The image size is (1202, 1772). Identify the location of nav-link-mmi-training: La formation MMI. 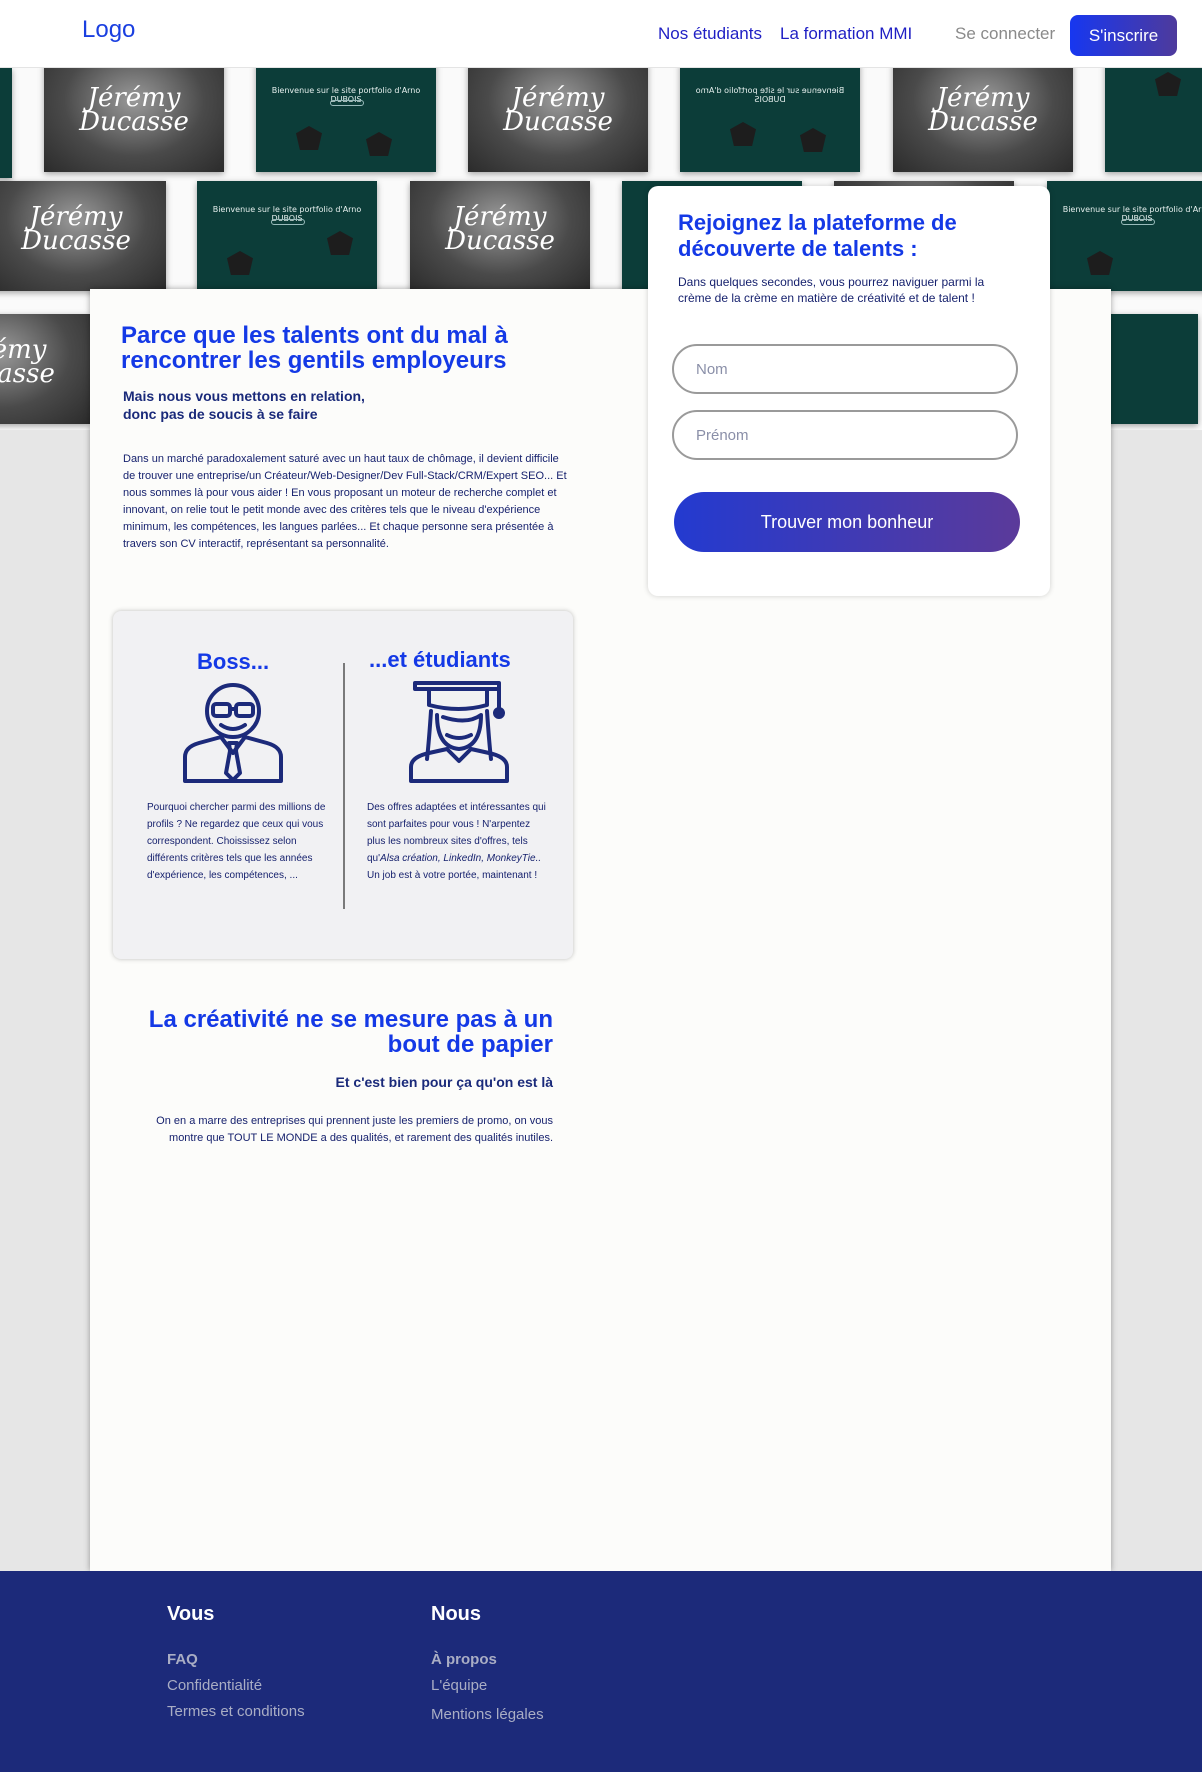
(846, 34).